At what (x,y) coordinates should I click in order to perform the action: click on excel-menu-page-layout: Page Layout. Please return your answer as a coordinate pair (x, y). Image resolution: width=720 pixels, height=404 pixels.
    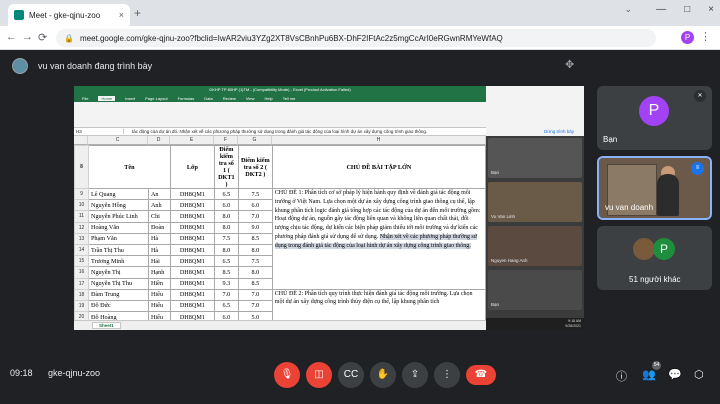
    Looking at the image, I should click on (156, 98).